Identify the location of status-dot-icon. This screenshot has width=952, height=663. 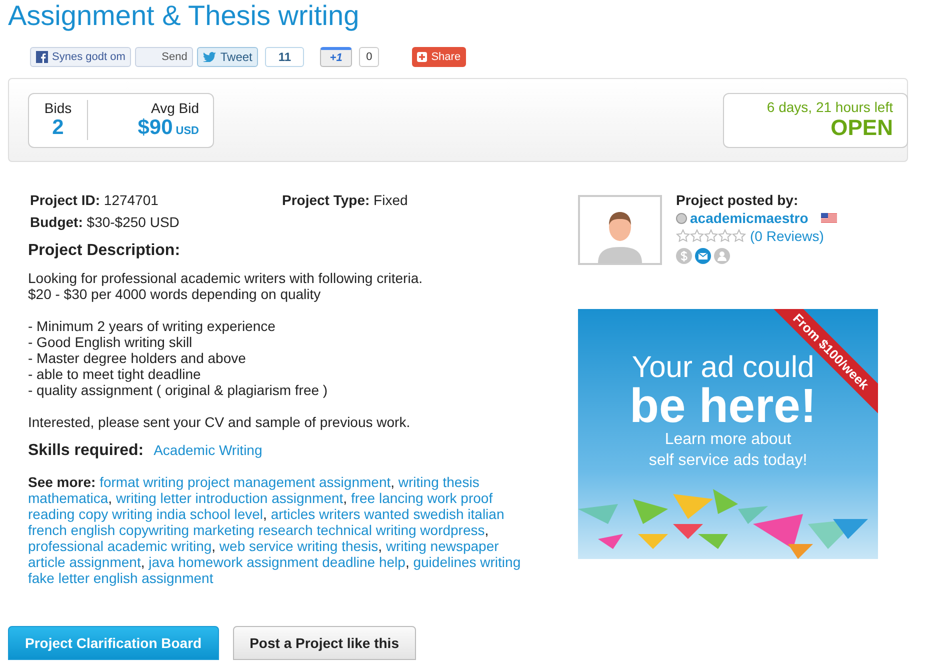
(681, 218).